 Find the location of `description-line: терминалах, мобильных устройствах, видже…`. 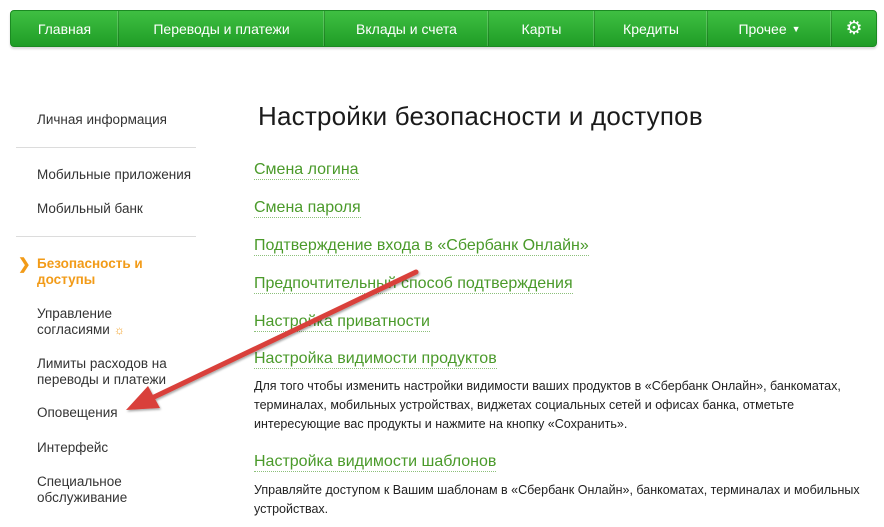

description-line: терминалах, мобильных устройствах, видже… is located at coordinates (524, 405).